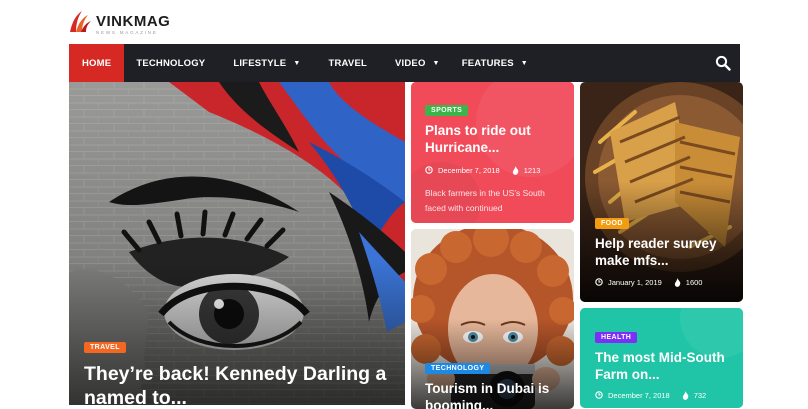  Describe the element at coordinates (487, 63) in the screenshot. I see `nav-item-label: FEATURES` at that location.